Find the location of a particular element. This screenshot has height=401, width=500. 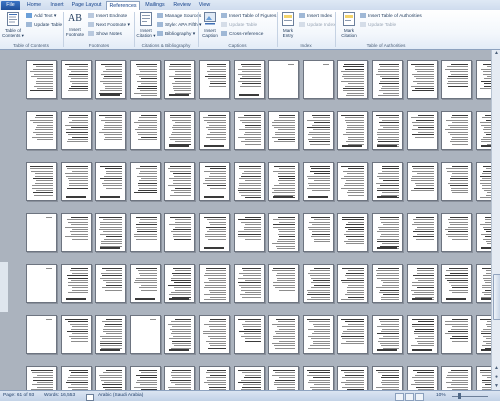

tab-file: File is located at coordinates (10, 5).